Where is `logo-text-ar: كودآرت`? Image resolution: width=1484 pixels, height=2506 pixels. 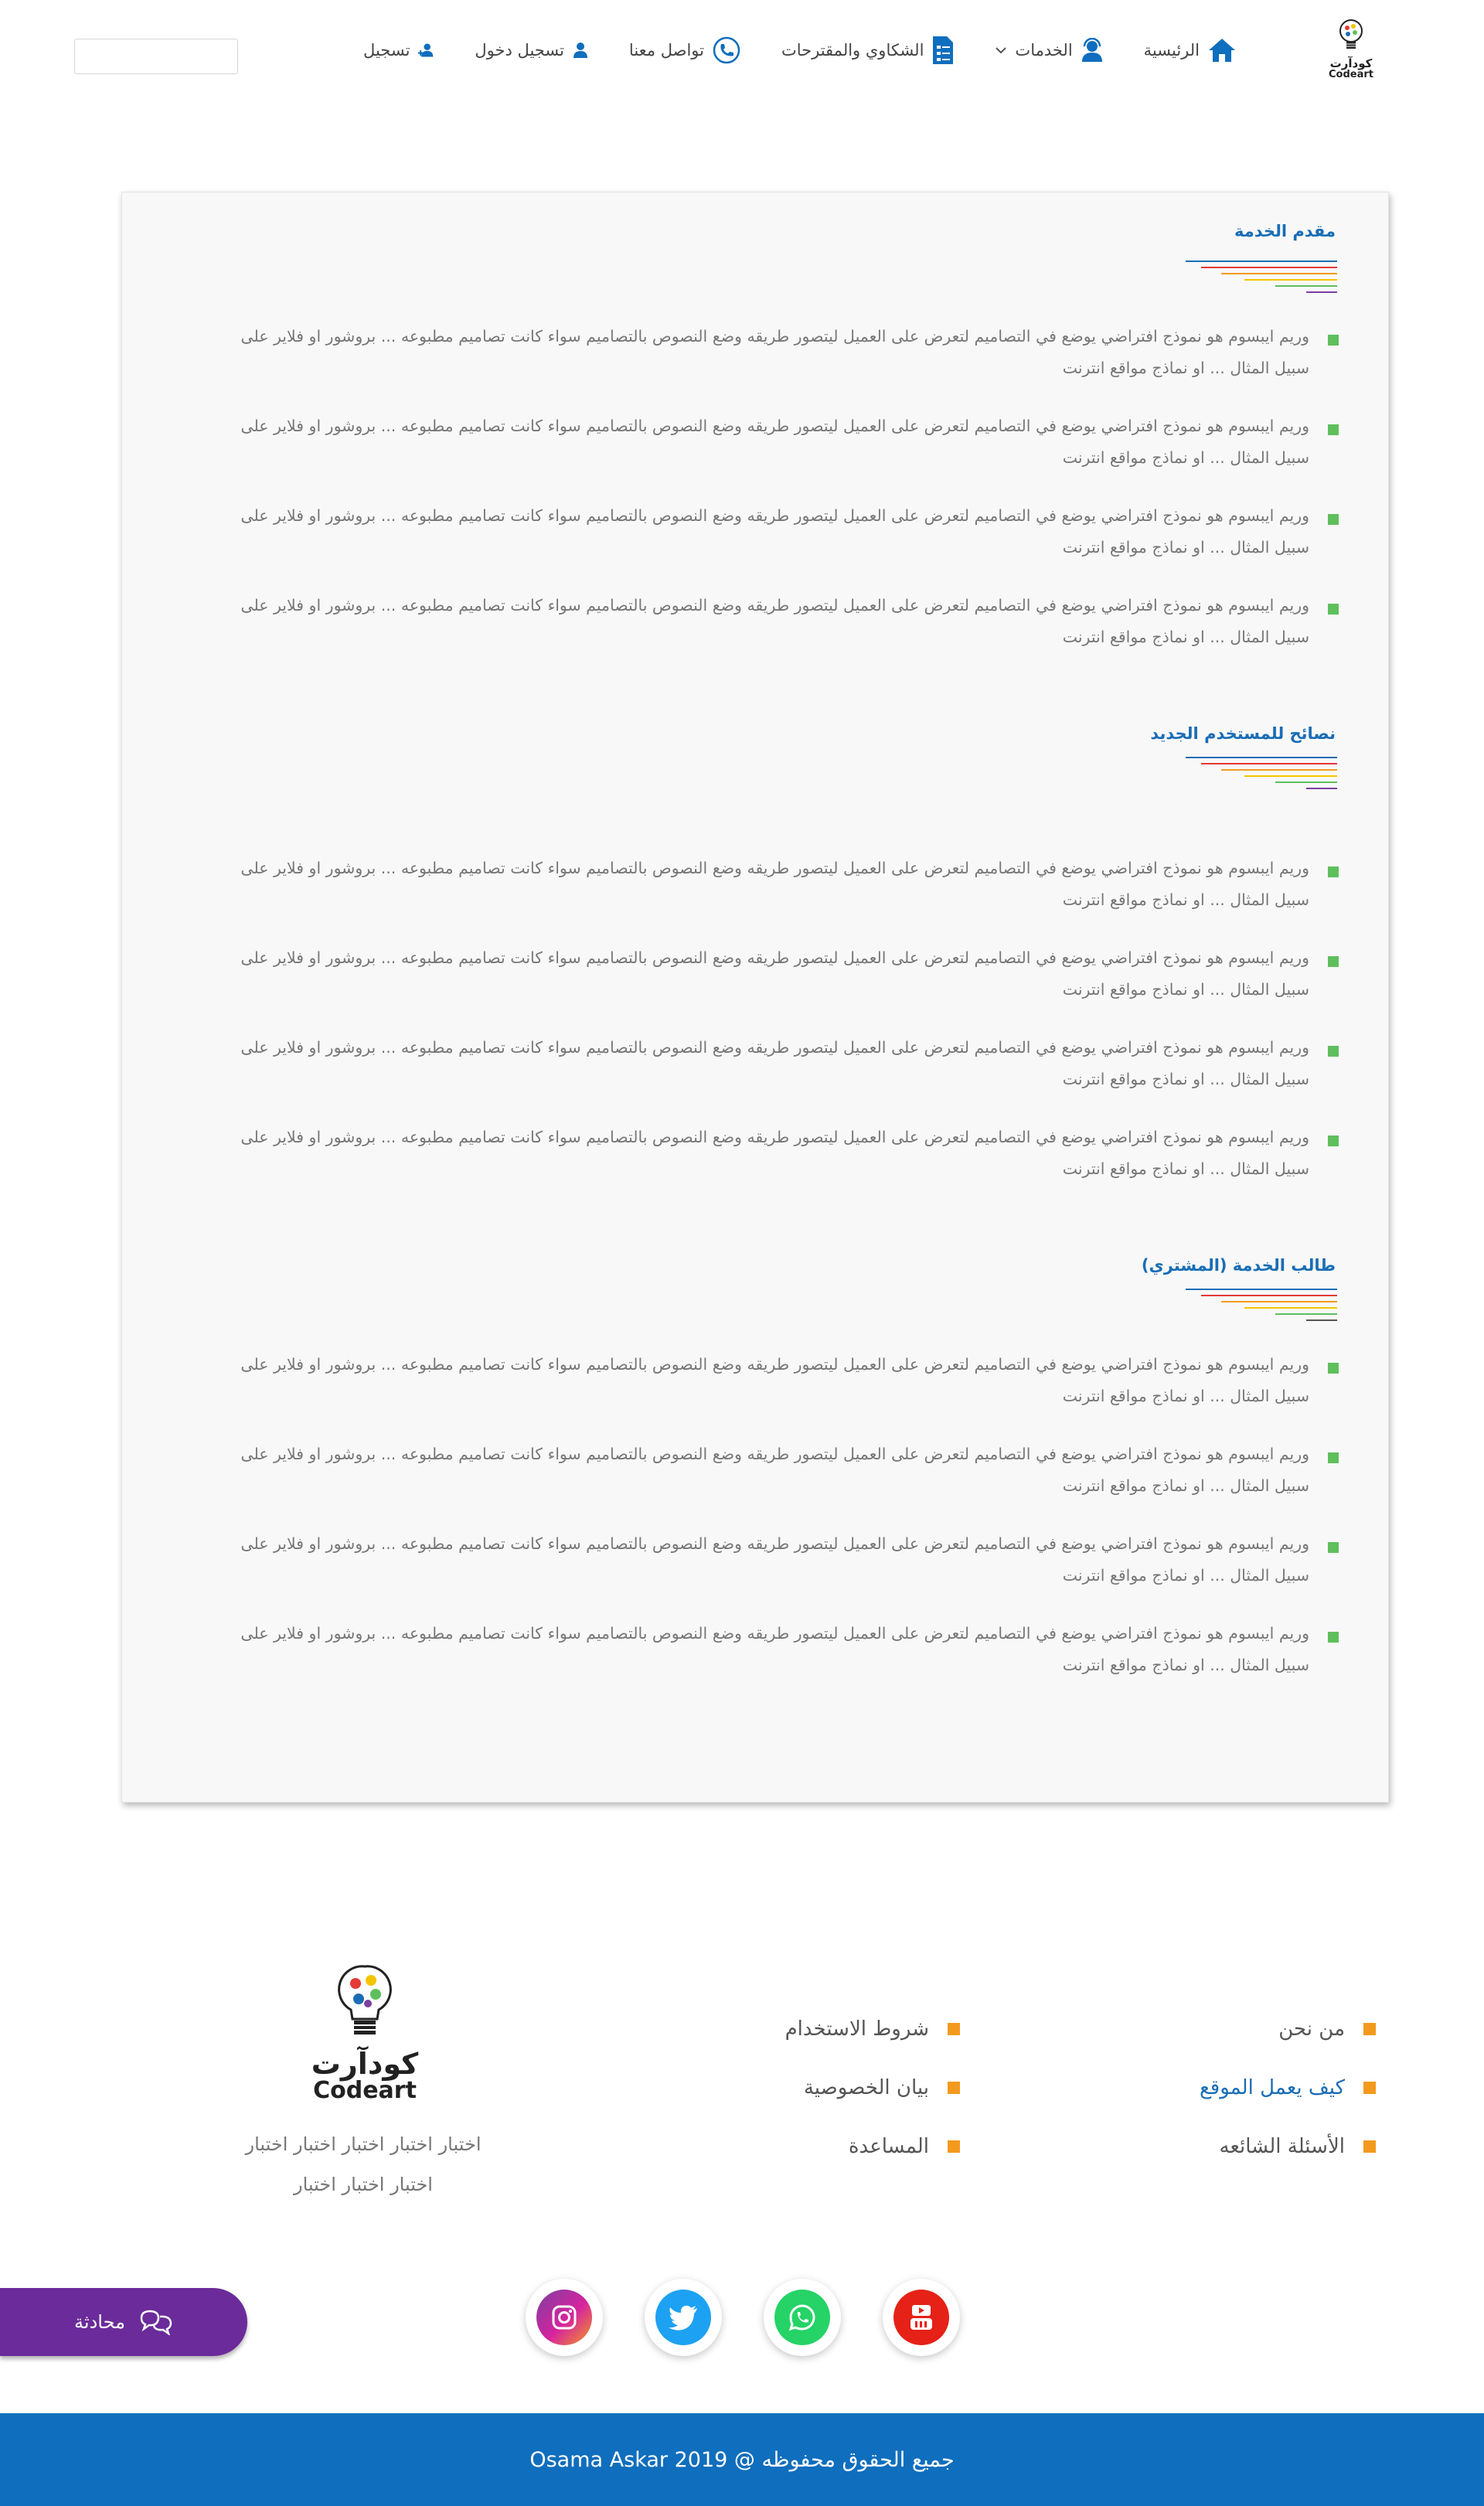
logo-text-ar: كودآرت is located at coordinates (1351, 63).